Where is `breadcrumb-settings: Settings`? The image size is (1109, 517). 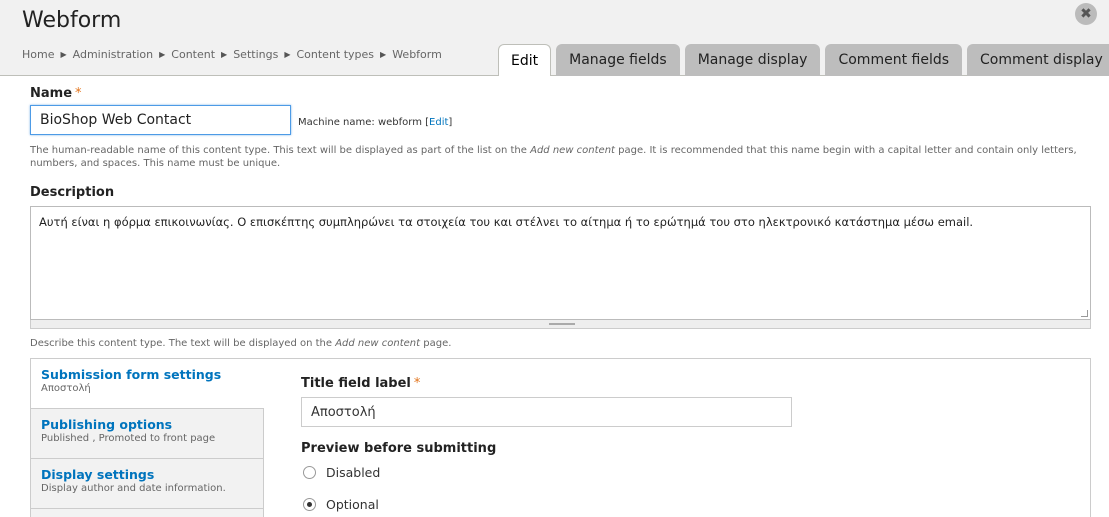 breadcrumb-settings: Settings is located at coordinates (255, 54).